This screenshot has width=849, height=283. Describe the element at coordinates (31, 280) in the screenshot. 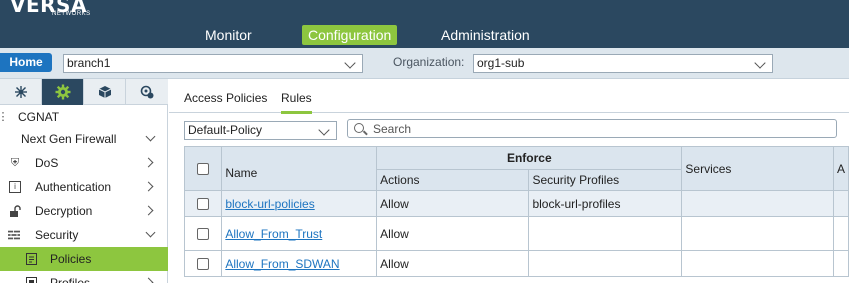

I see `profile-icon` at that location.